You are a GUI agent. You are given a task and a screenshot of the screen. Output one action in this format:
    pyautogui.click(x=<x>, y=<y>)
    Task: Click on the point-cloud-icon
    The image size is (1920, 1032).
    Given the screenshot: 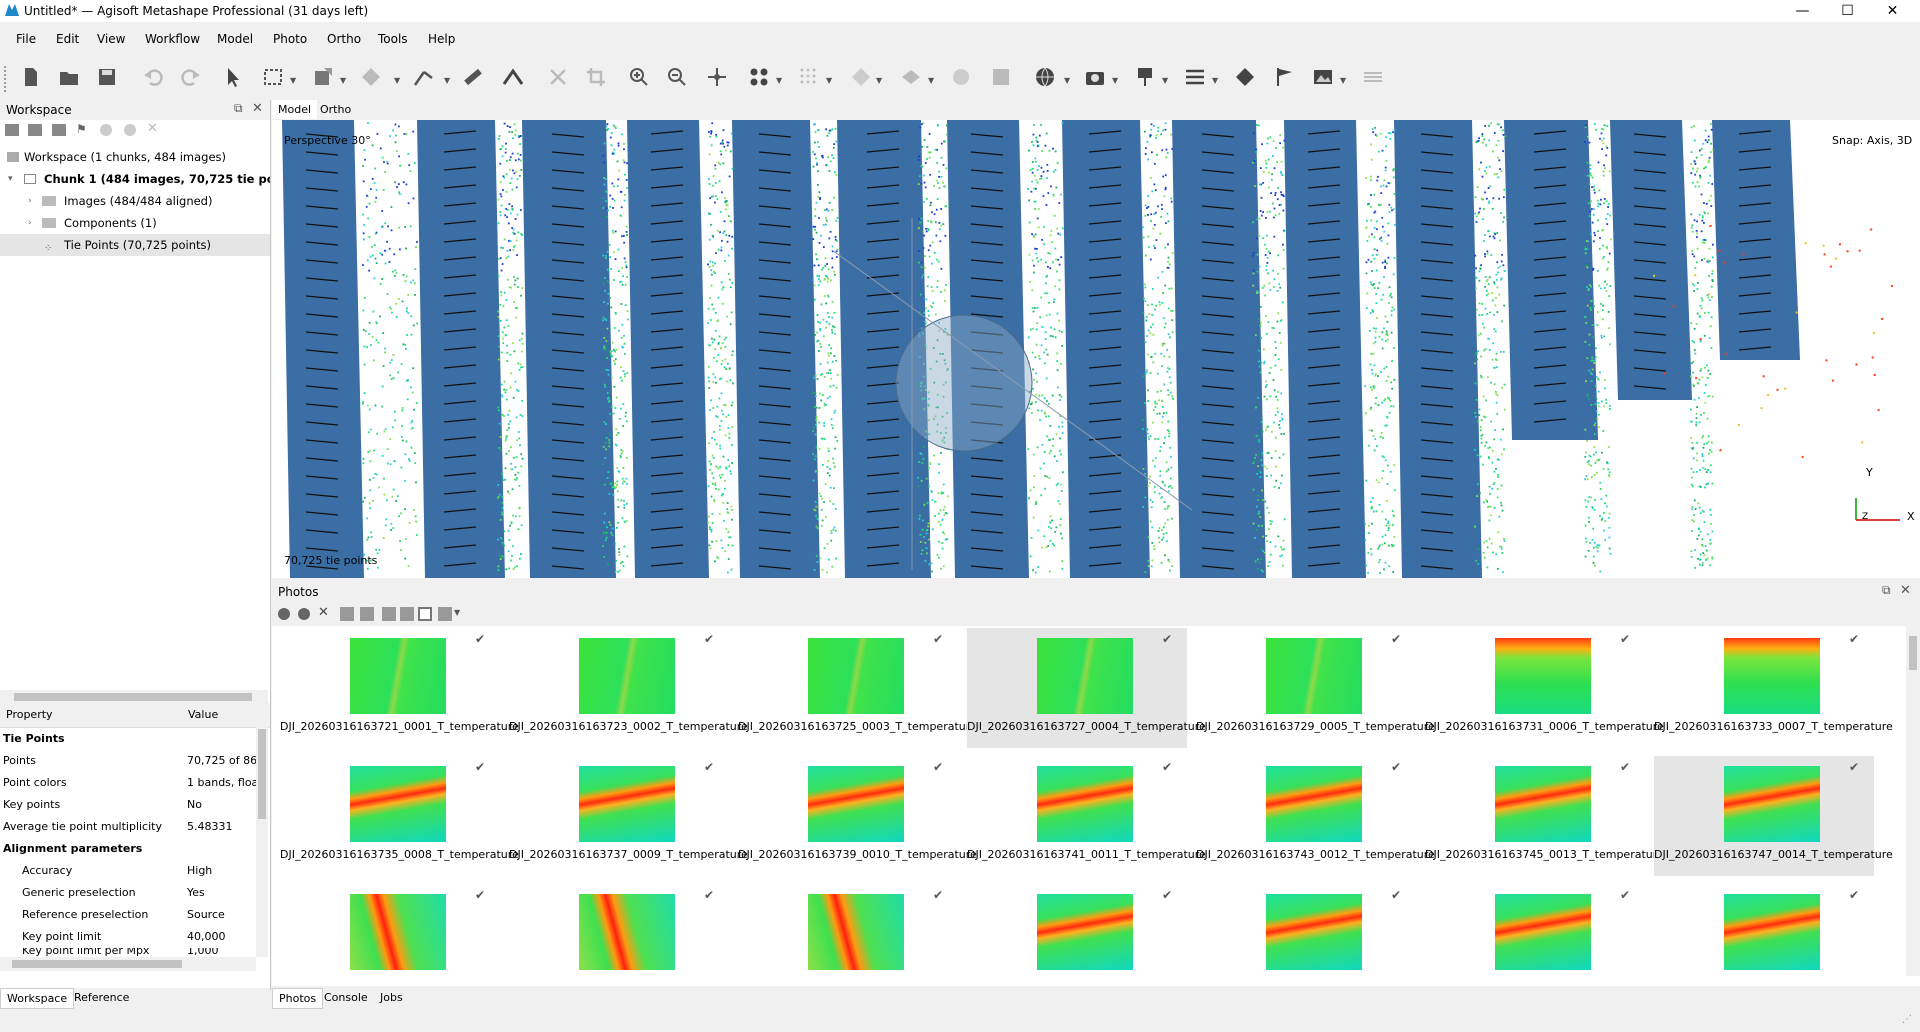 What is the action you would take?
    pyautogui.click(x=759, y=77)
    